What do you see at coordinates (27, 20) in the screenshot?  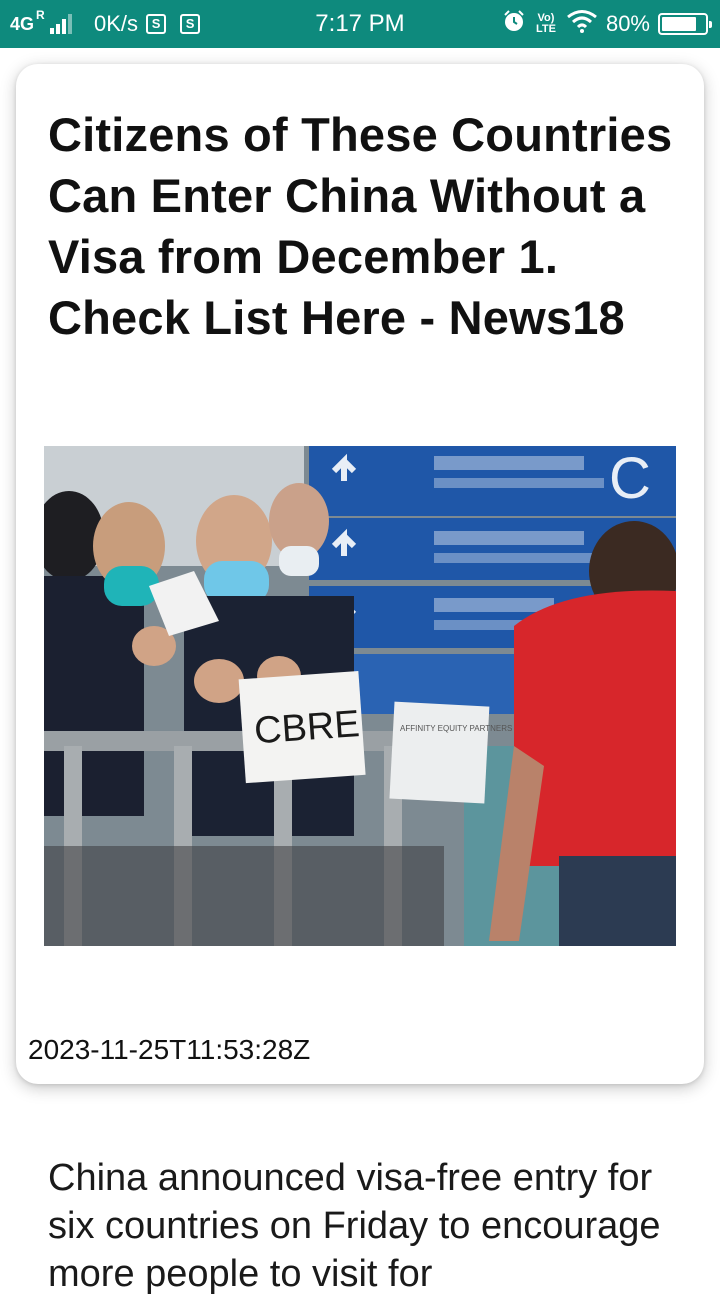 I see `network-type: 4G R` at bounding box center [27, 20].